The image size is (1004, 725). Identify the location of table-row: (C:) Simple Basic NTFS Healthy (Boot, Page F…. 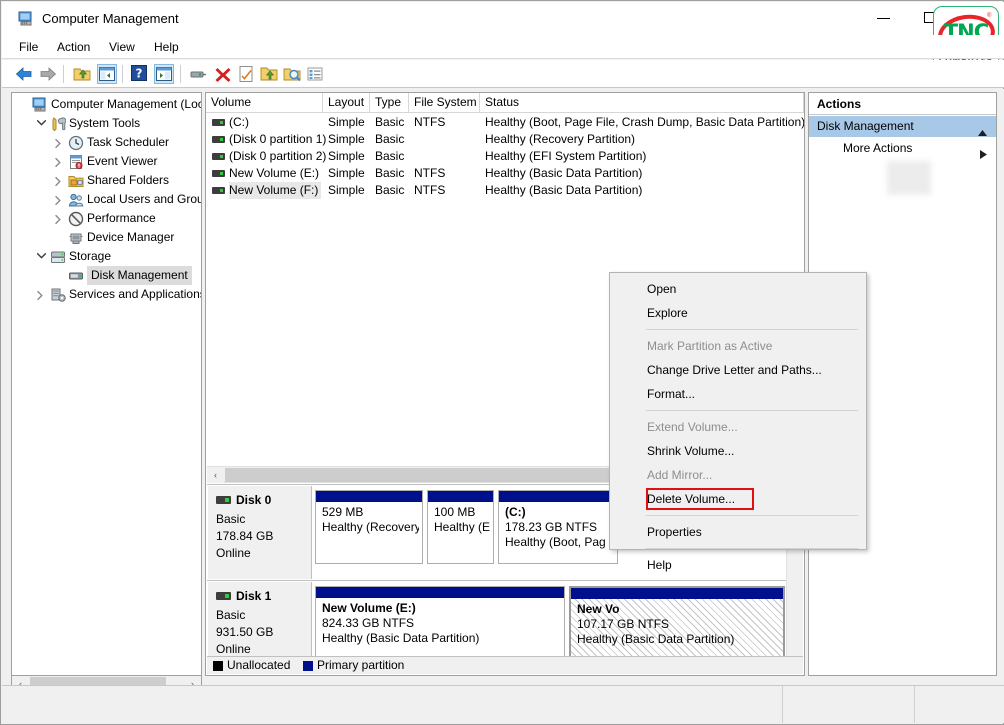
(505, 122).